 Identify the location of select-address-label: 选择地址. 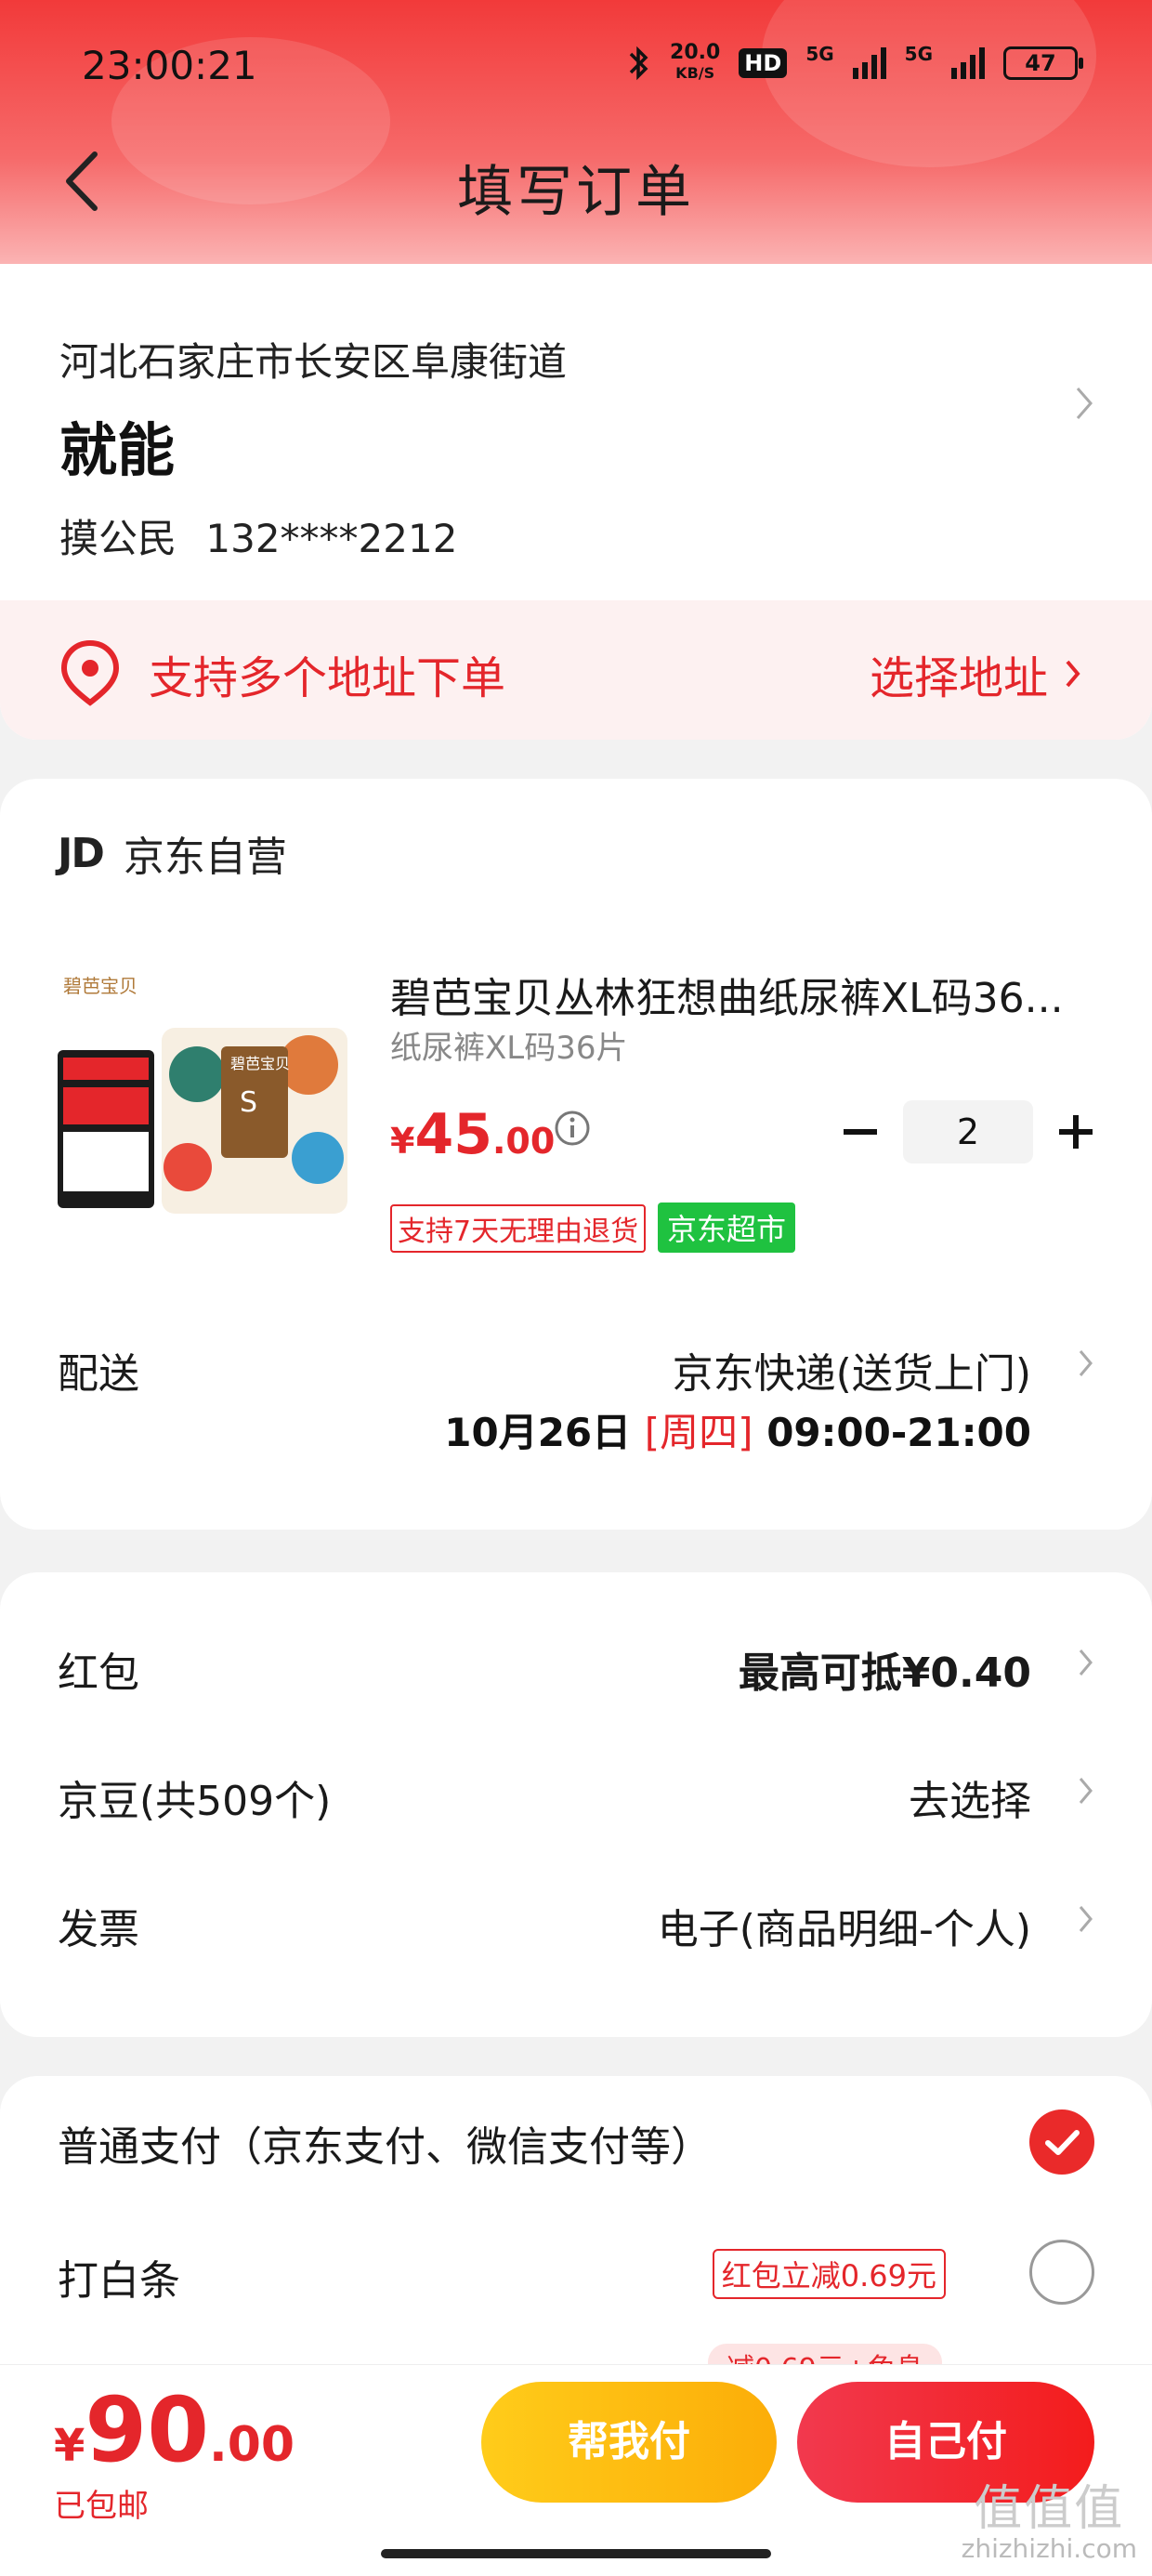
(958, 678).